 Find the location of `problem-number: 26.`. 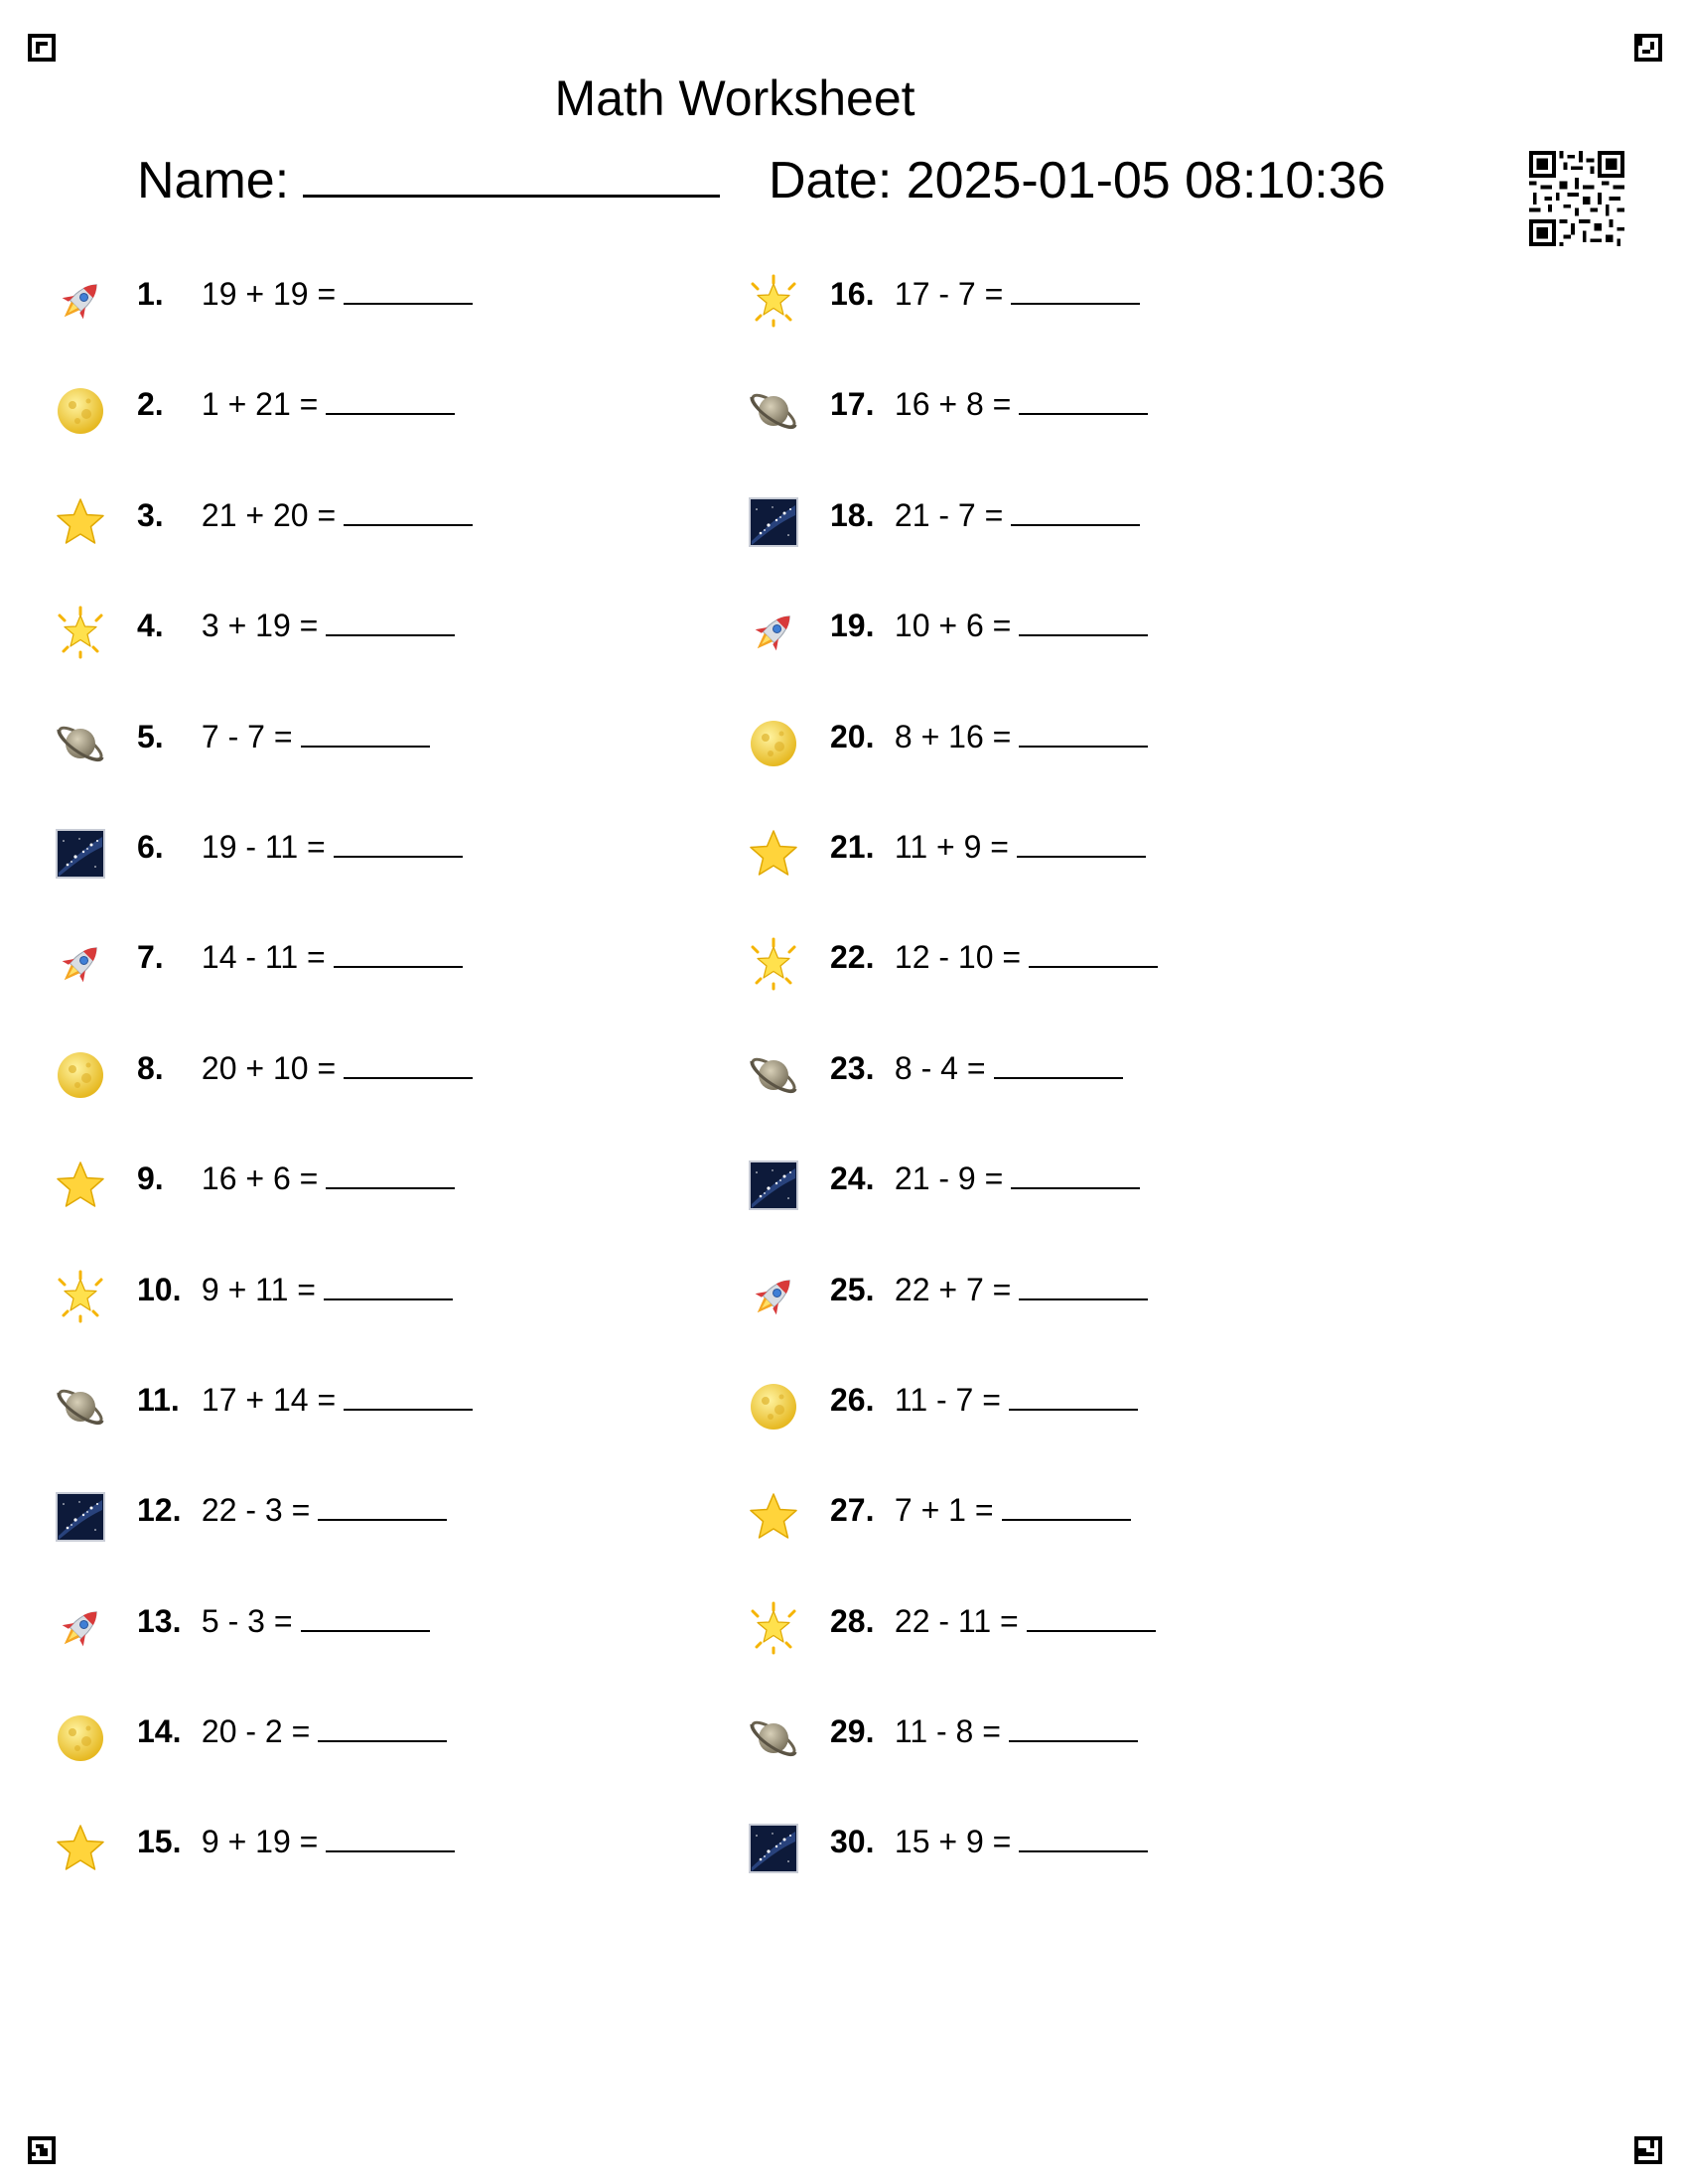

problem-number: 26. is located at coordinates (852, 1399).